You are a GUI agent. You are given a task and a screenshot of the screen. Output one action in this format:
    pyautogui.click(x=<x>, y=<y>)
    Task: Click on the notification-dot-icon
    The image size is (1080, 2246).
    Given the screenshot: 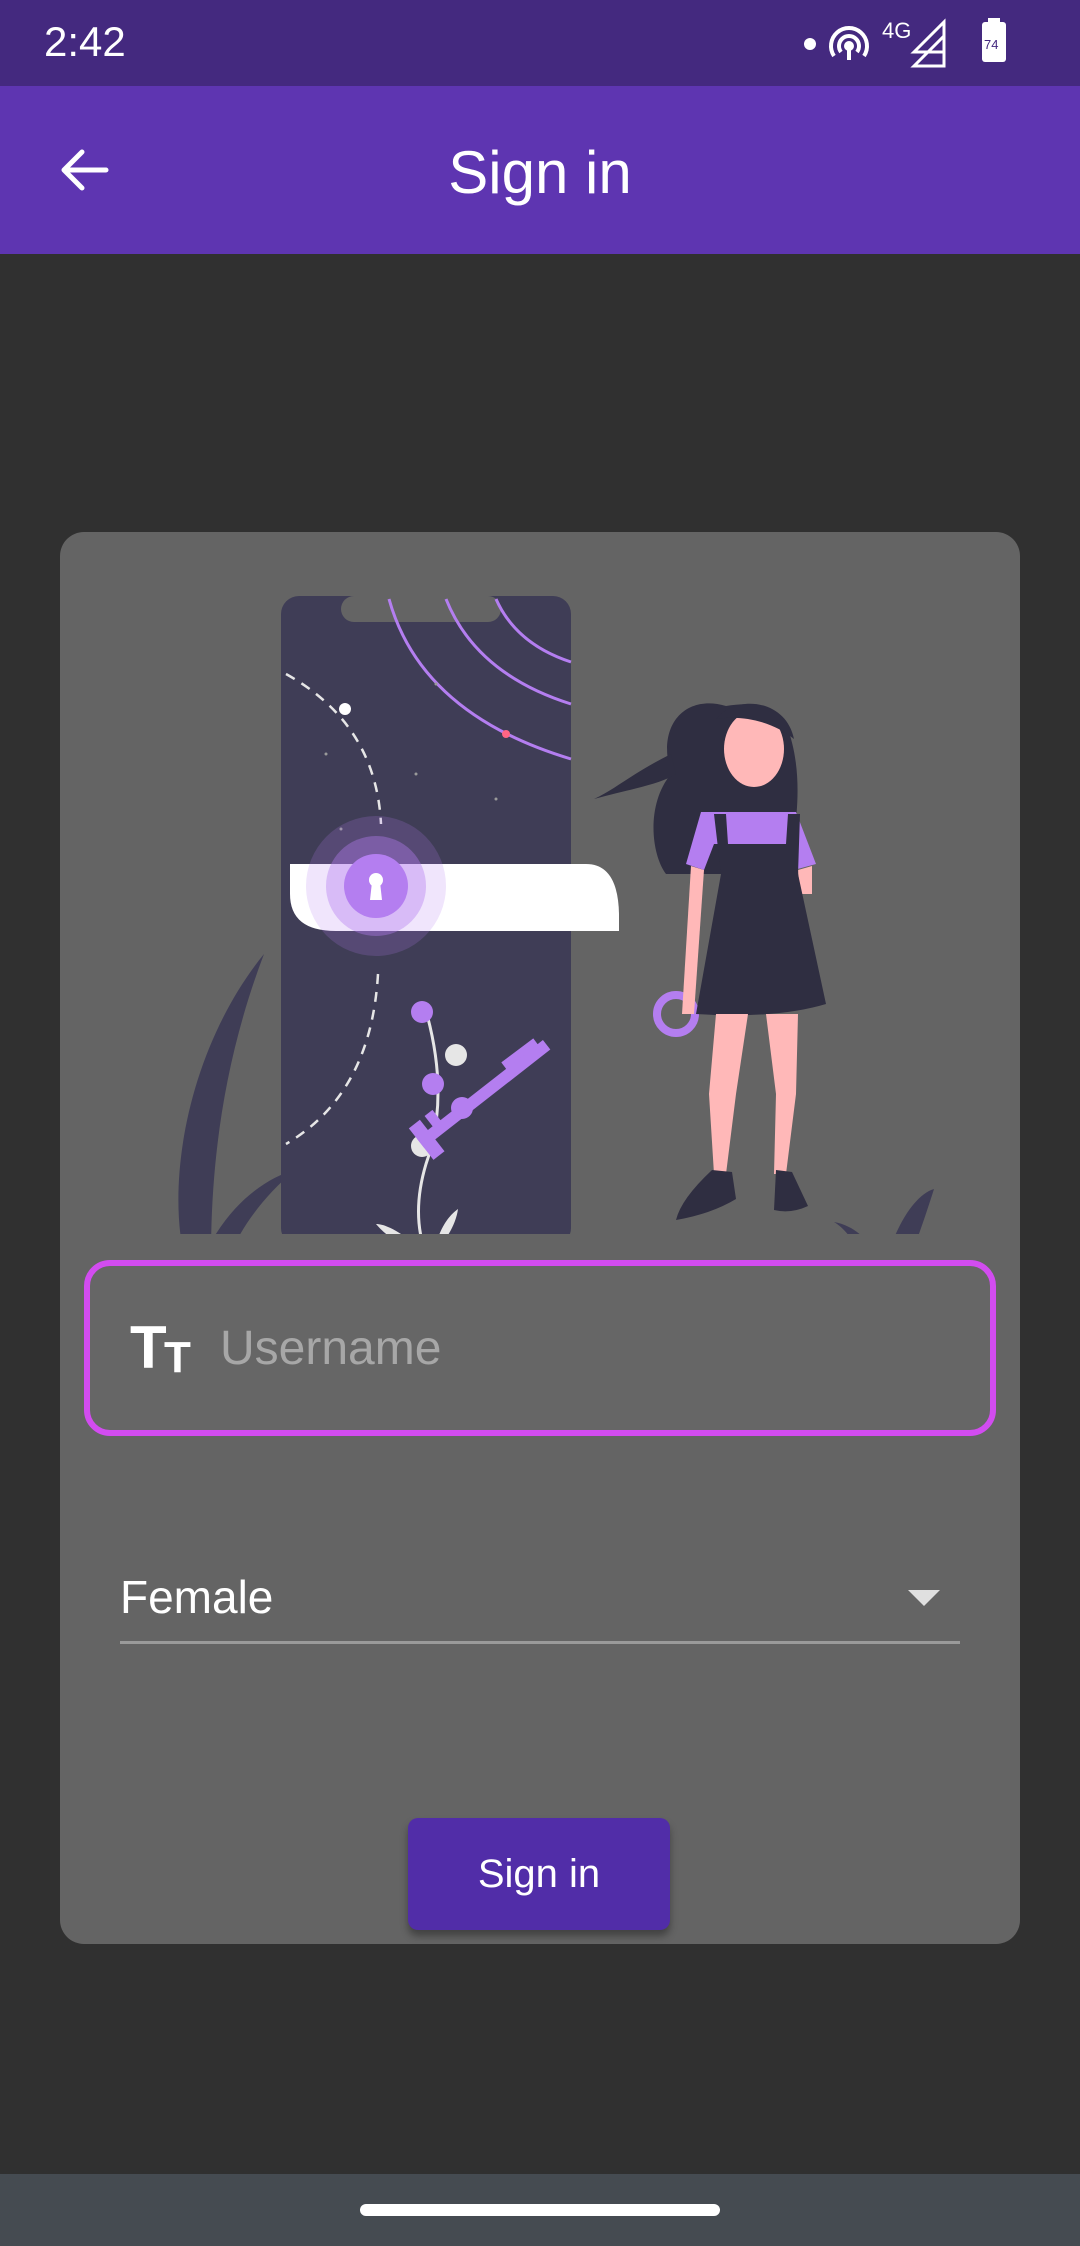 What is the action you would take?
    pyautogui.click(x=810, y=44)
    